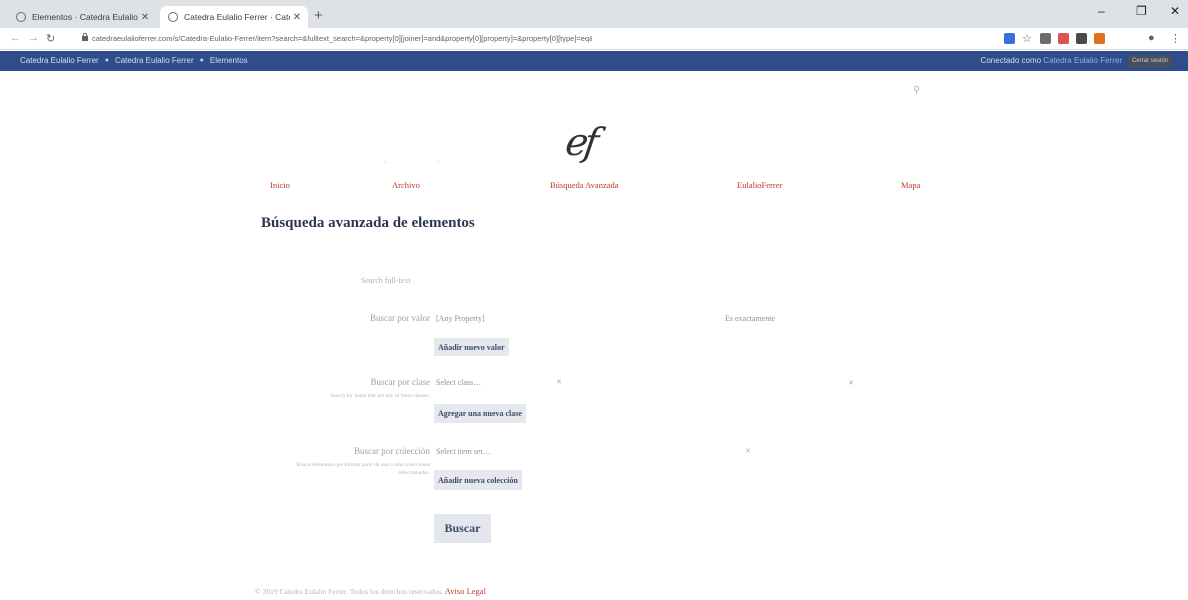  What do you see at coordinates (480, 413) in the screenshot?
I see `add-class-button: Agregar una nueva clase` at bounding box center [480, 413].